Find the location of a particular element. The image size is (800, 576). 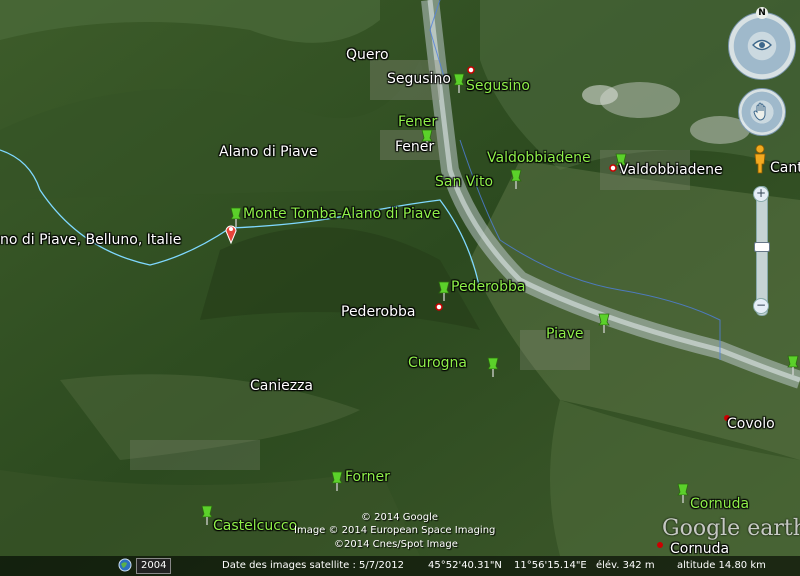

pushpin-label-san-vito: San Vito is located at coordinates (464, 182).